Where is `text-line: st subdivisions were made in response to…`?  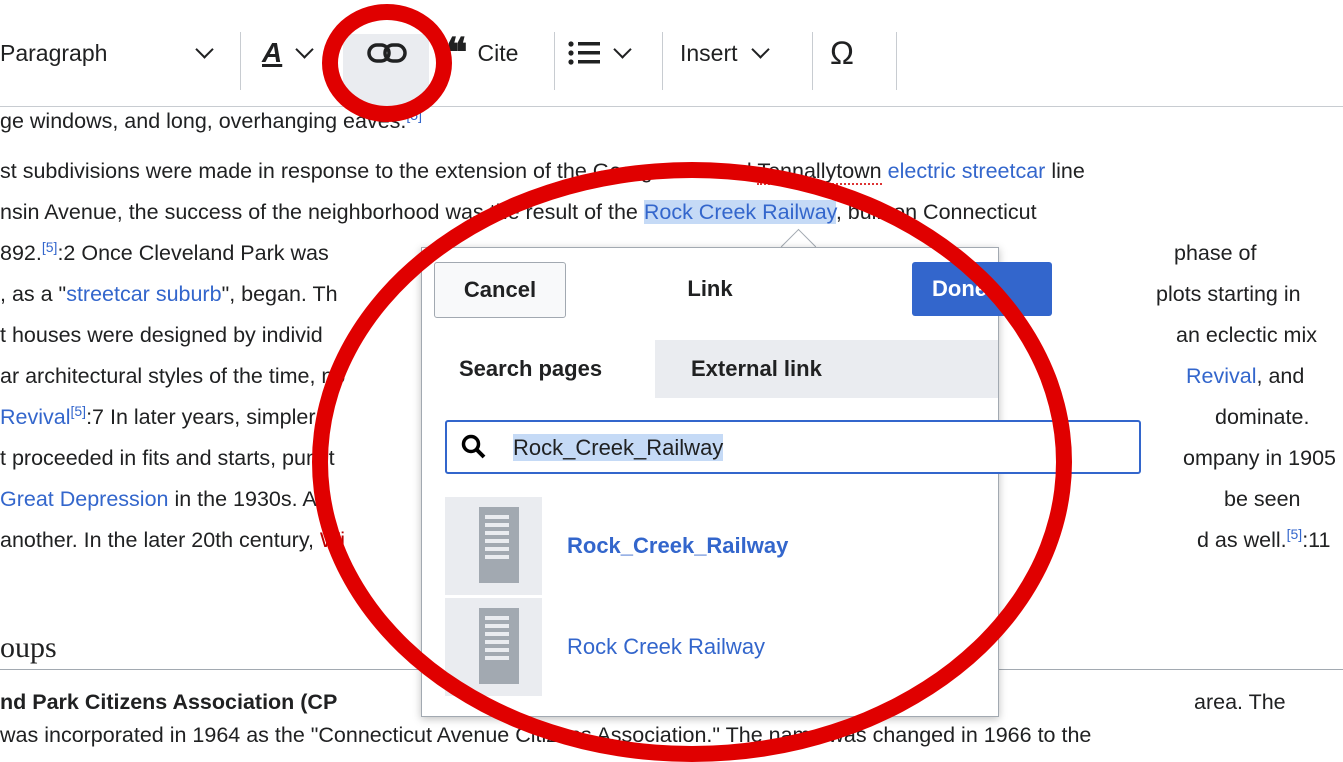 text-line: st subdivisions were made in response to… is located at coordinates (542, 172).